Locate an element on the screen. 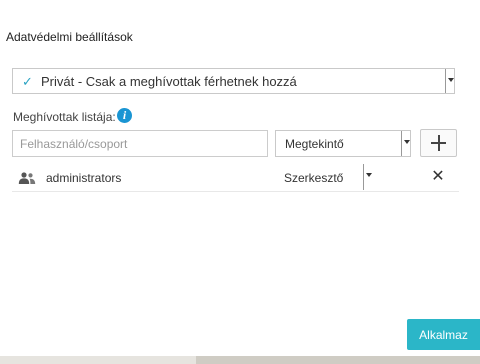 This screenshot has width=480, height=364. users-icon is located at coordinates (27, 178).